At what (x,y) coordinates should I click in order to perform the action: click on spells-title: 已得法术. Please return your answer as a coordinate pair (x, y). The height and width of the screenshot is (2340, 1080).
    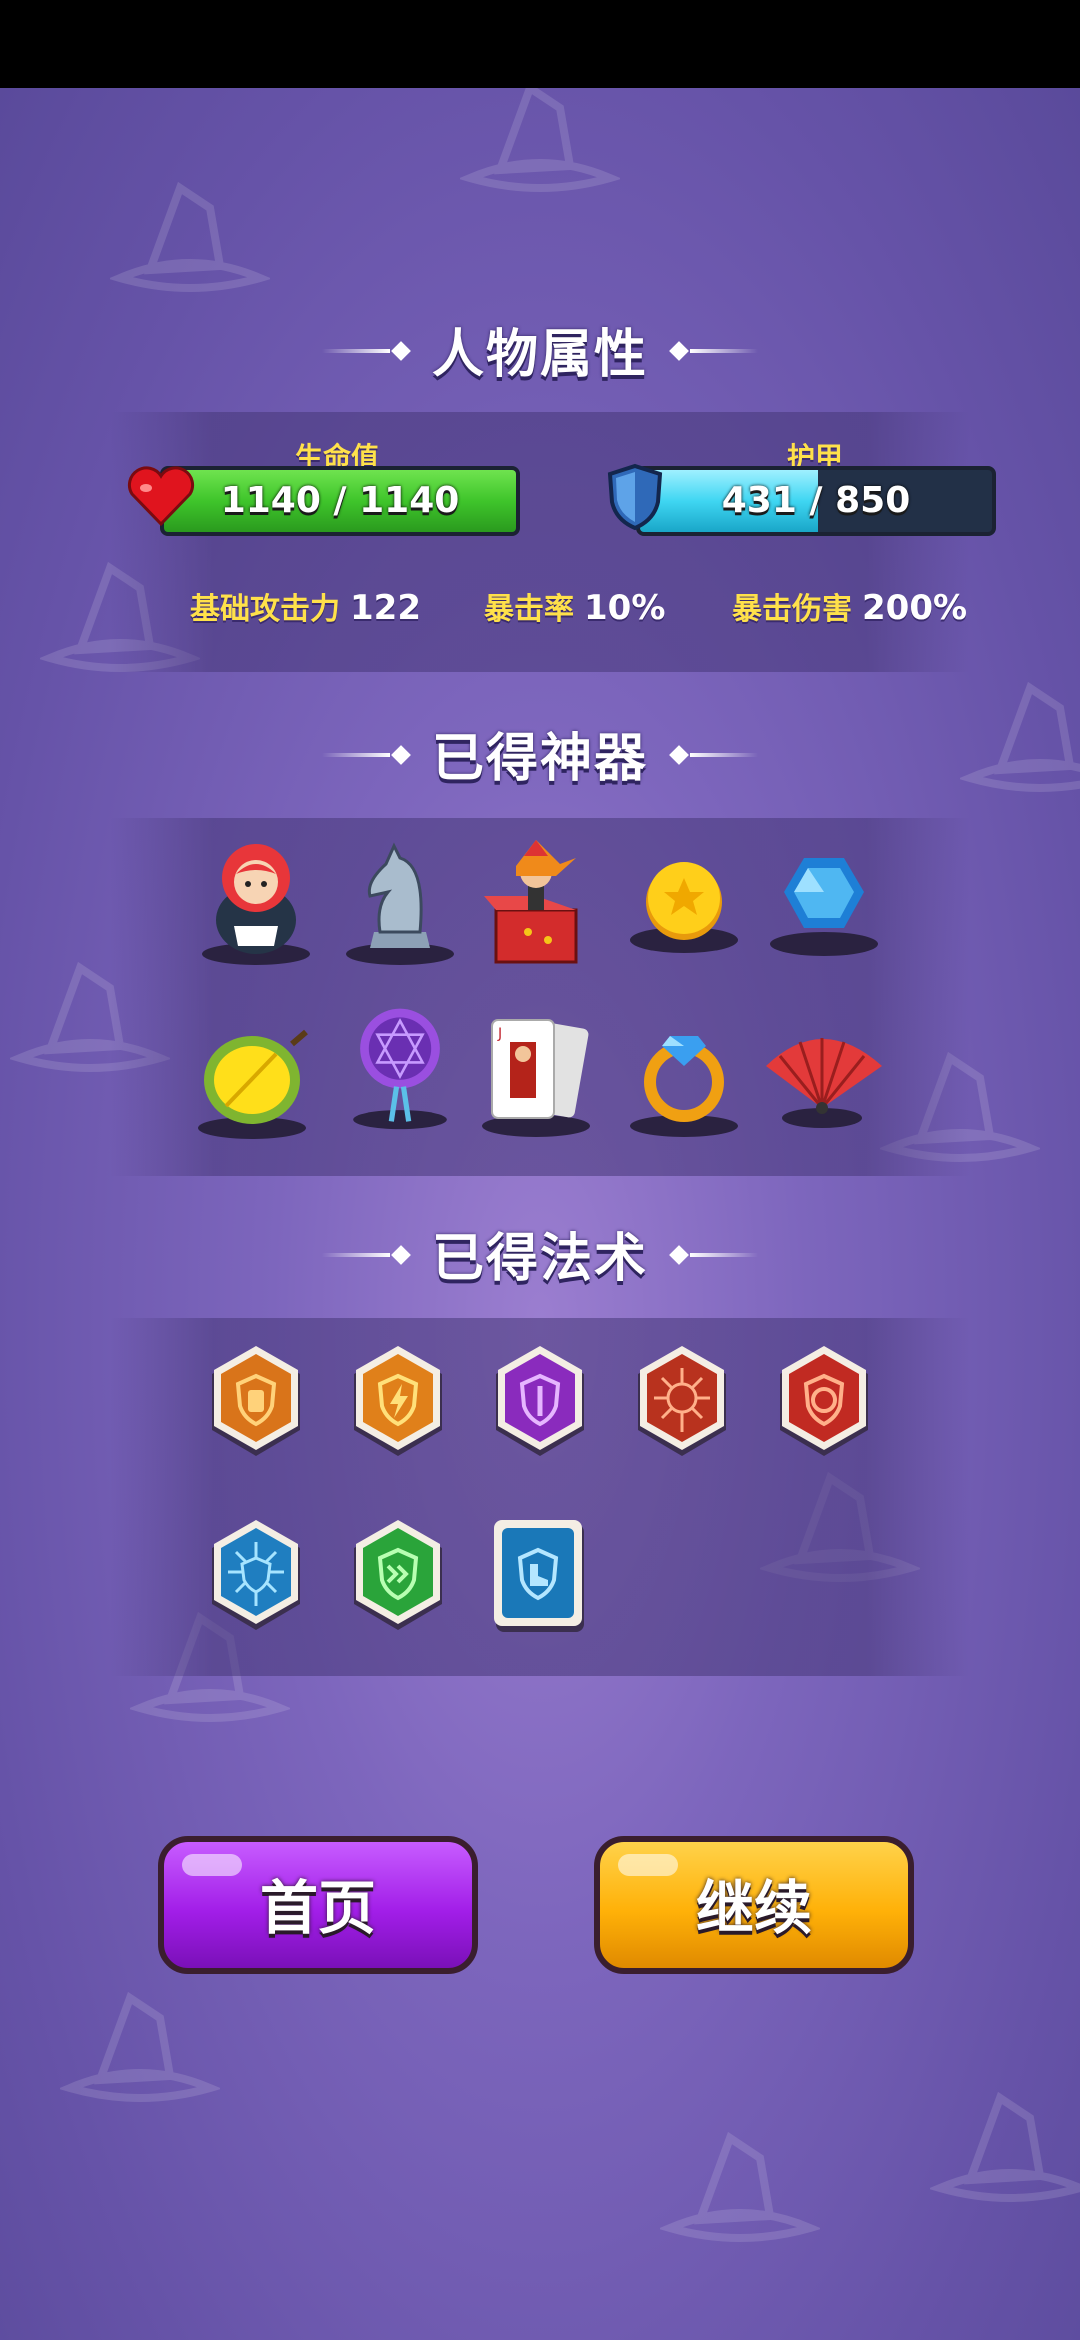
    Looking at the image, I should click on (539, 1259).